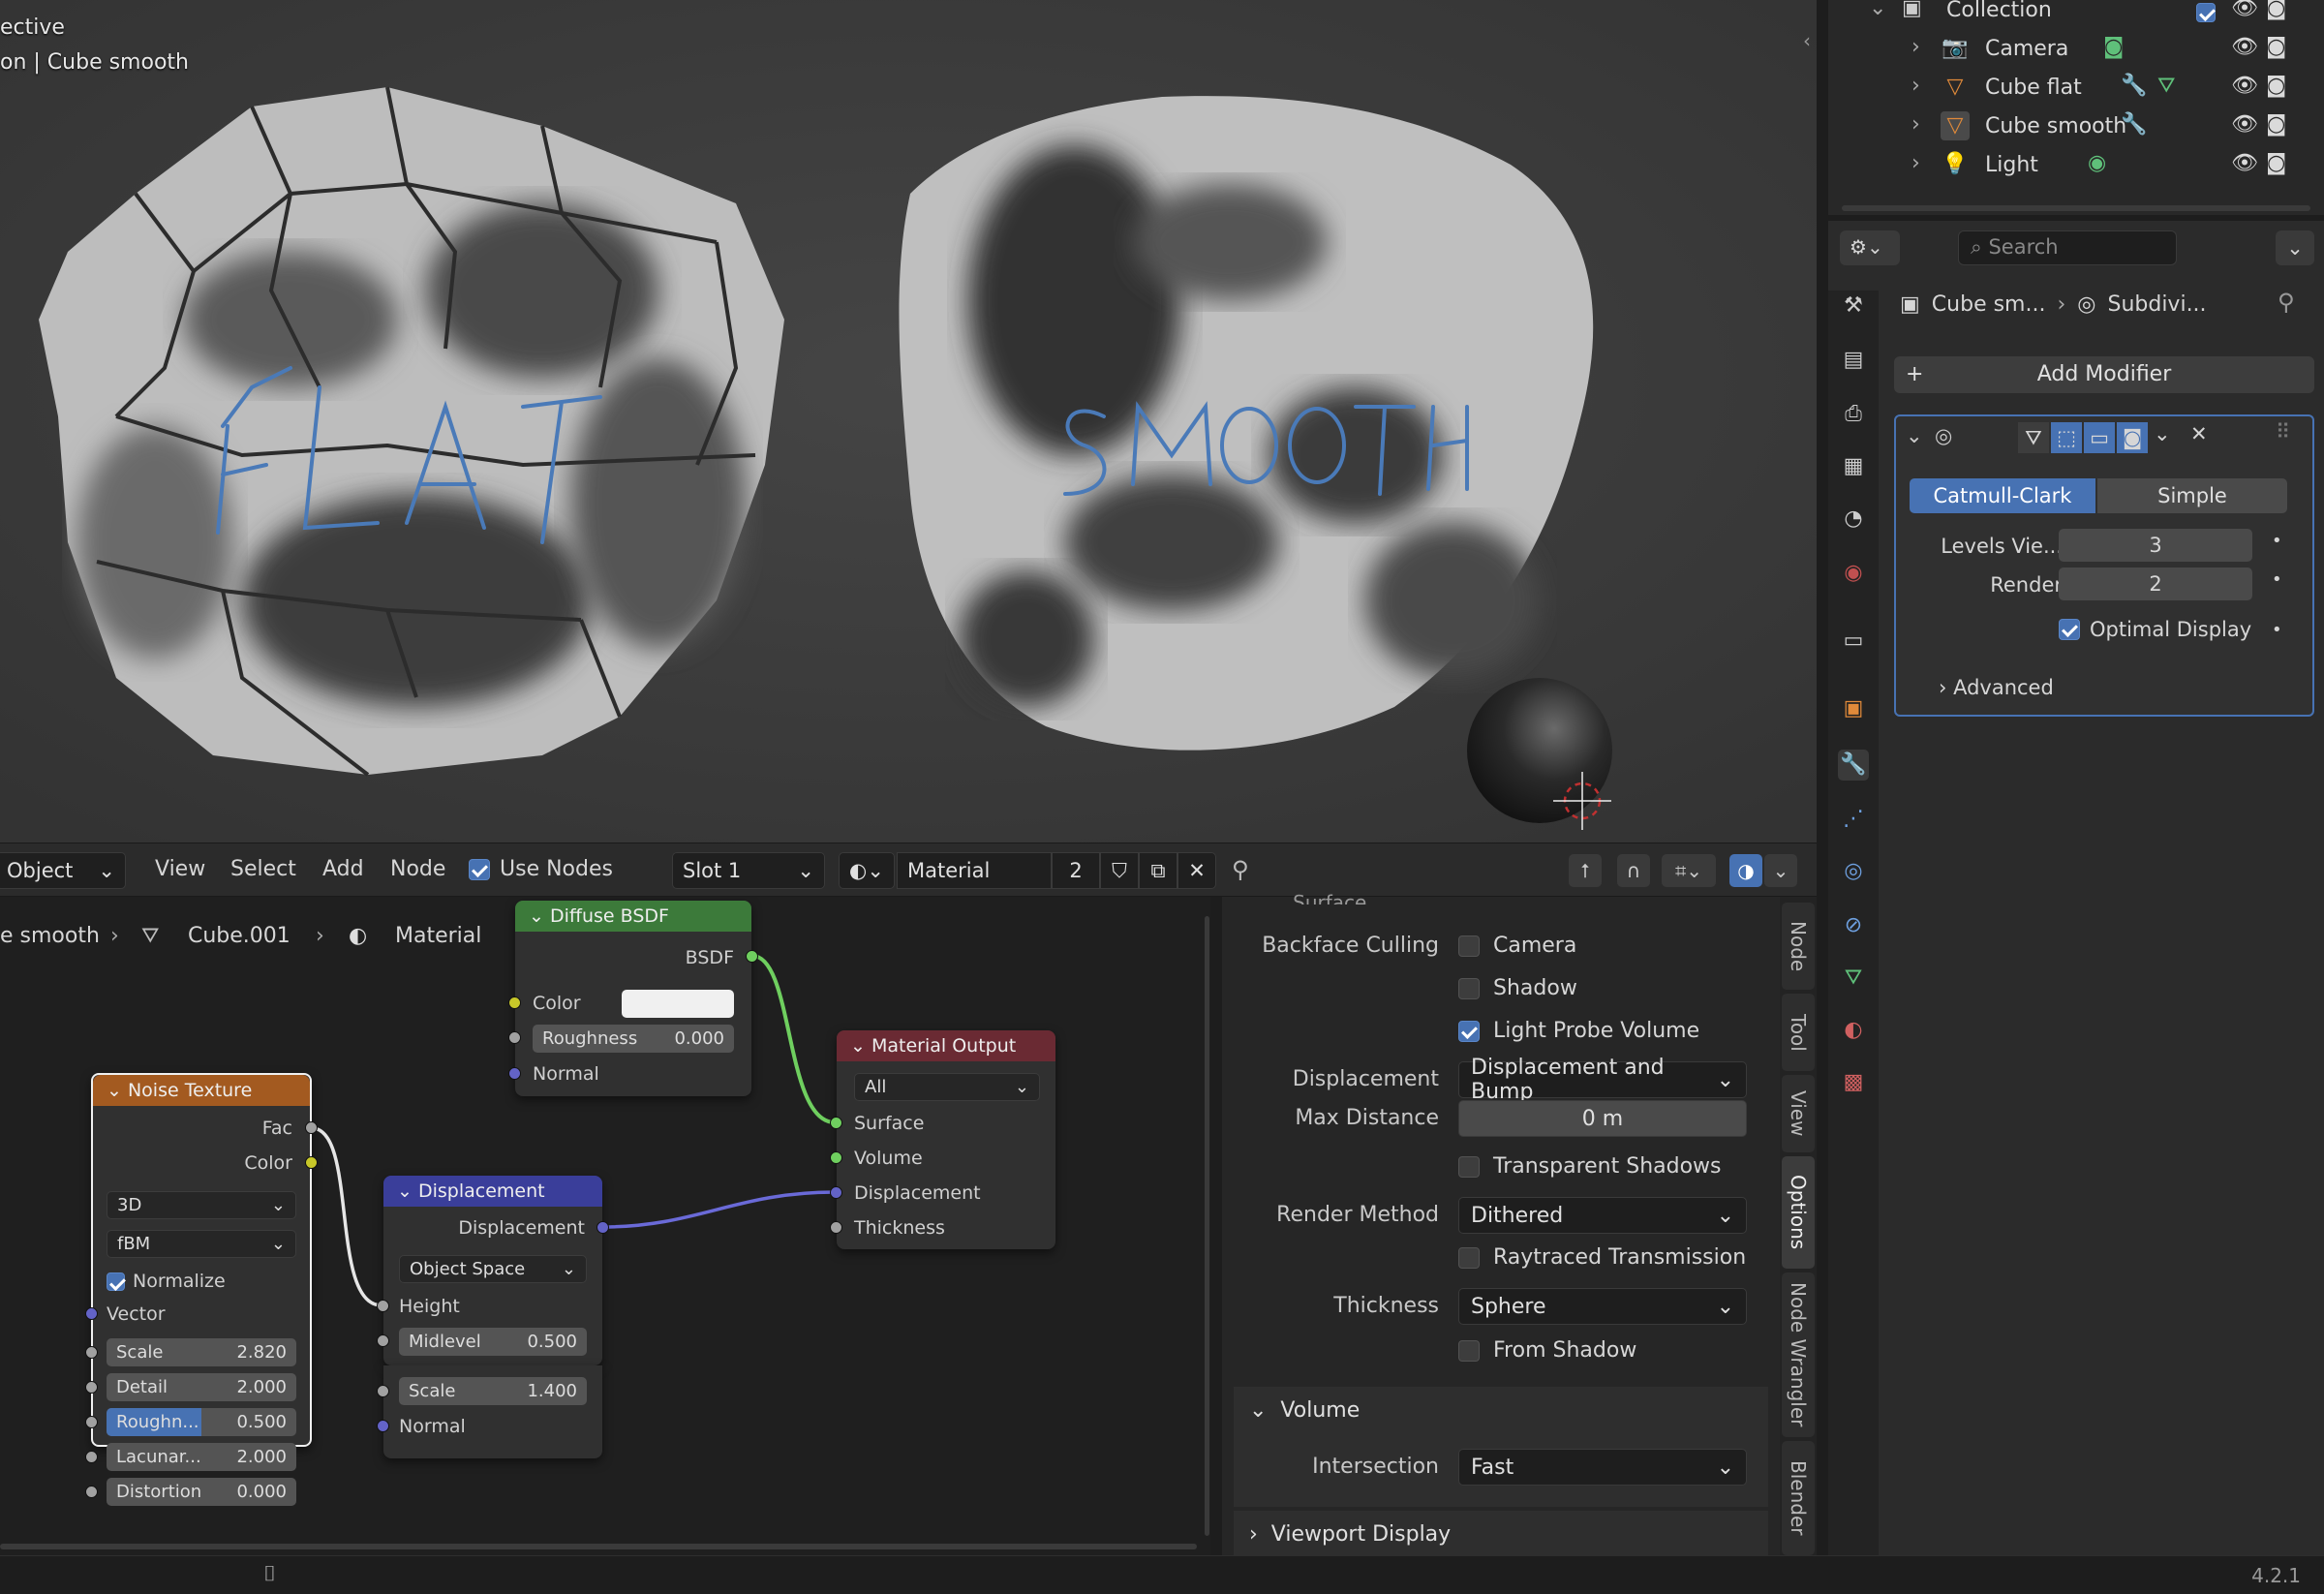  Describe the element at coordinates (1854, 819) in the screenshot. I see `particles-icon: ⋰` at that location.